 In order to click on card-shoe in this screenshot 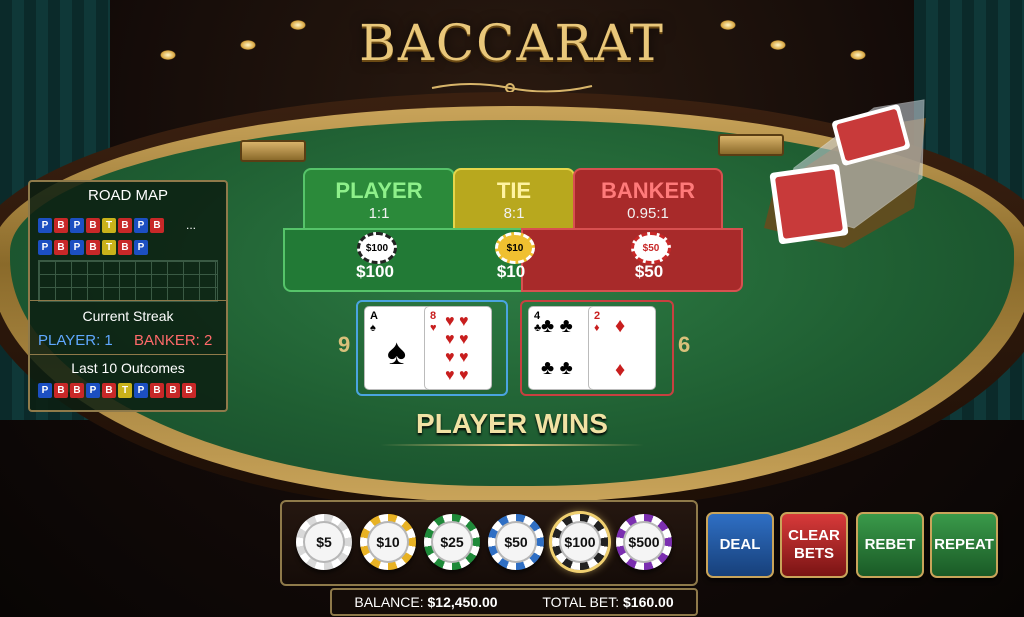, I will do `click(845, 173)`.